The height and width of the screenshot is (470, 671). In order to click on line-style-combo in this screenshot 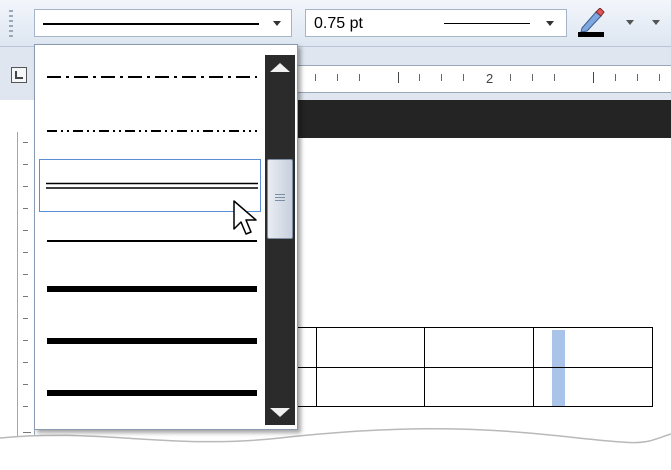, I will do `click(163, 23)`.